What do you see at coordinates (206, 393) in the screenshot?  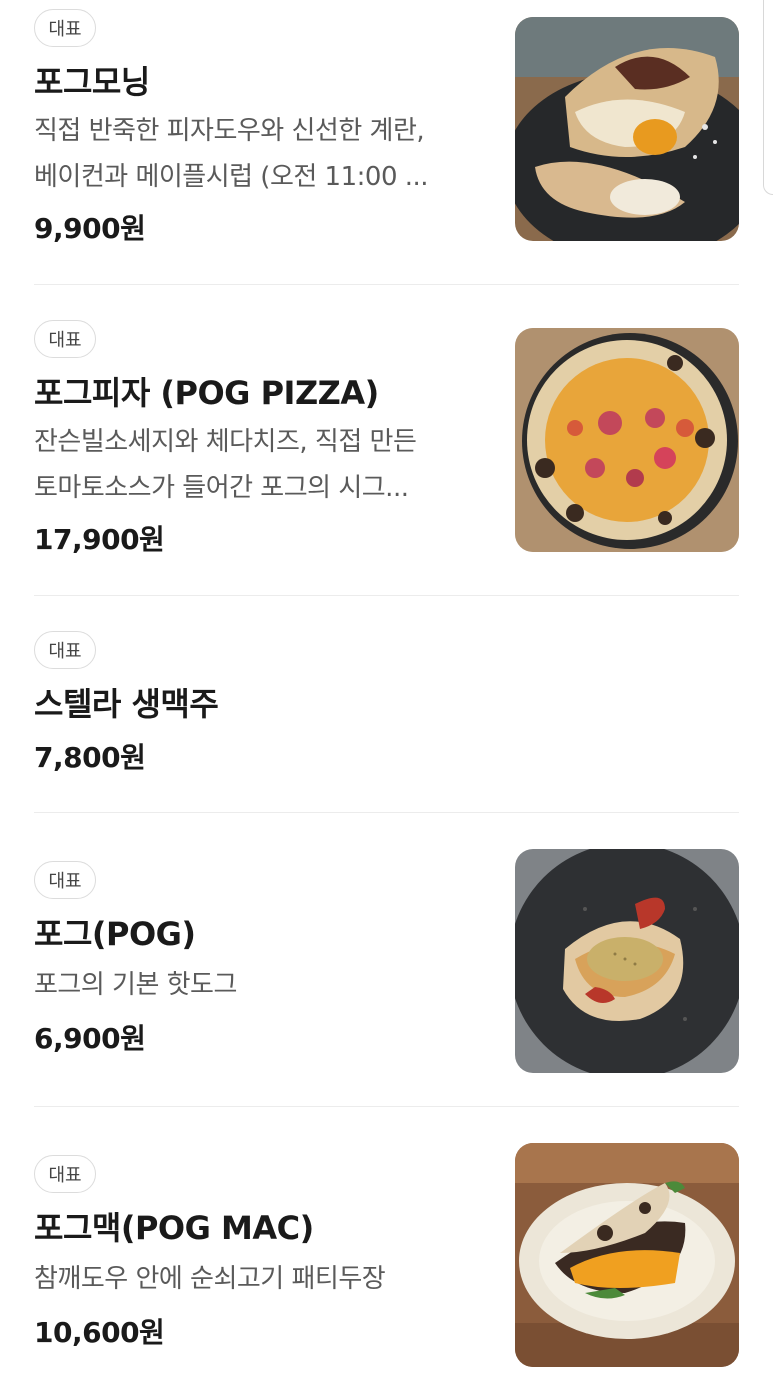 I see `menu-item-name: 포그피자 (POG PIZZA)` at bounding box center [206, 393].